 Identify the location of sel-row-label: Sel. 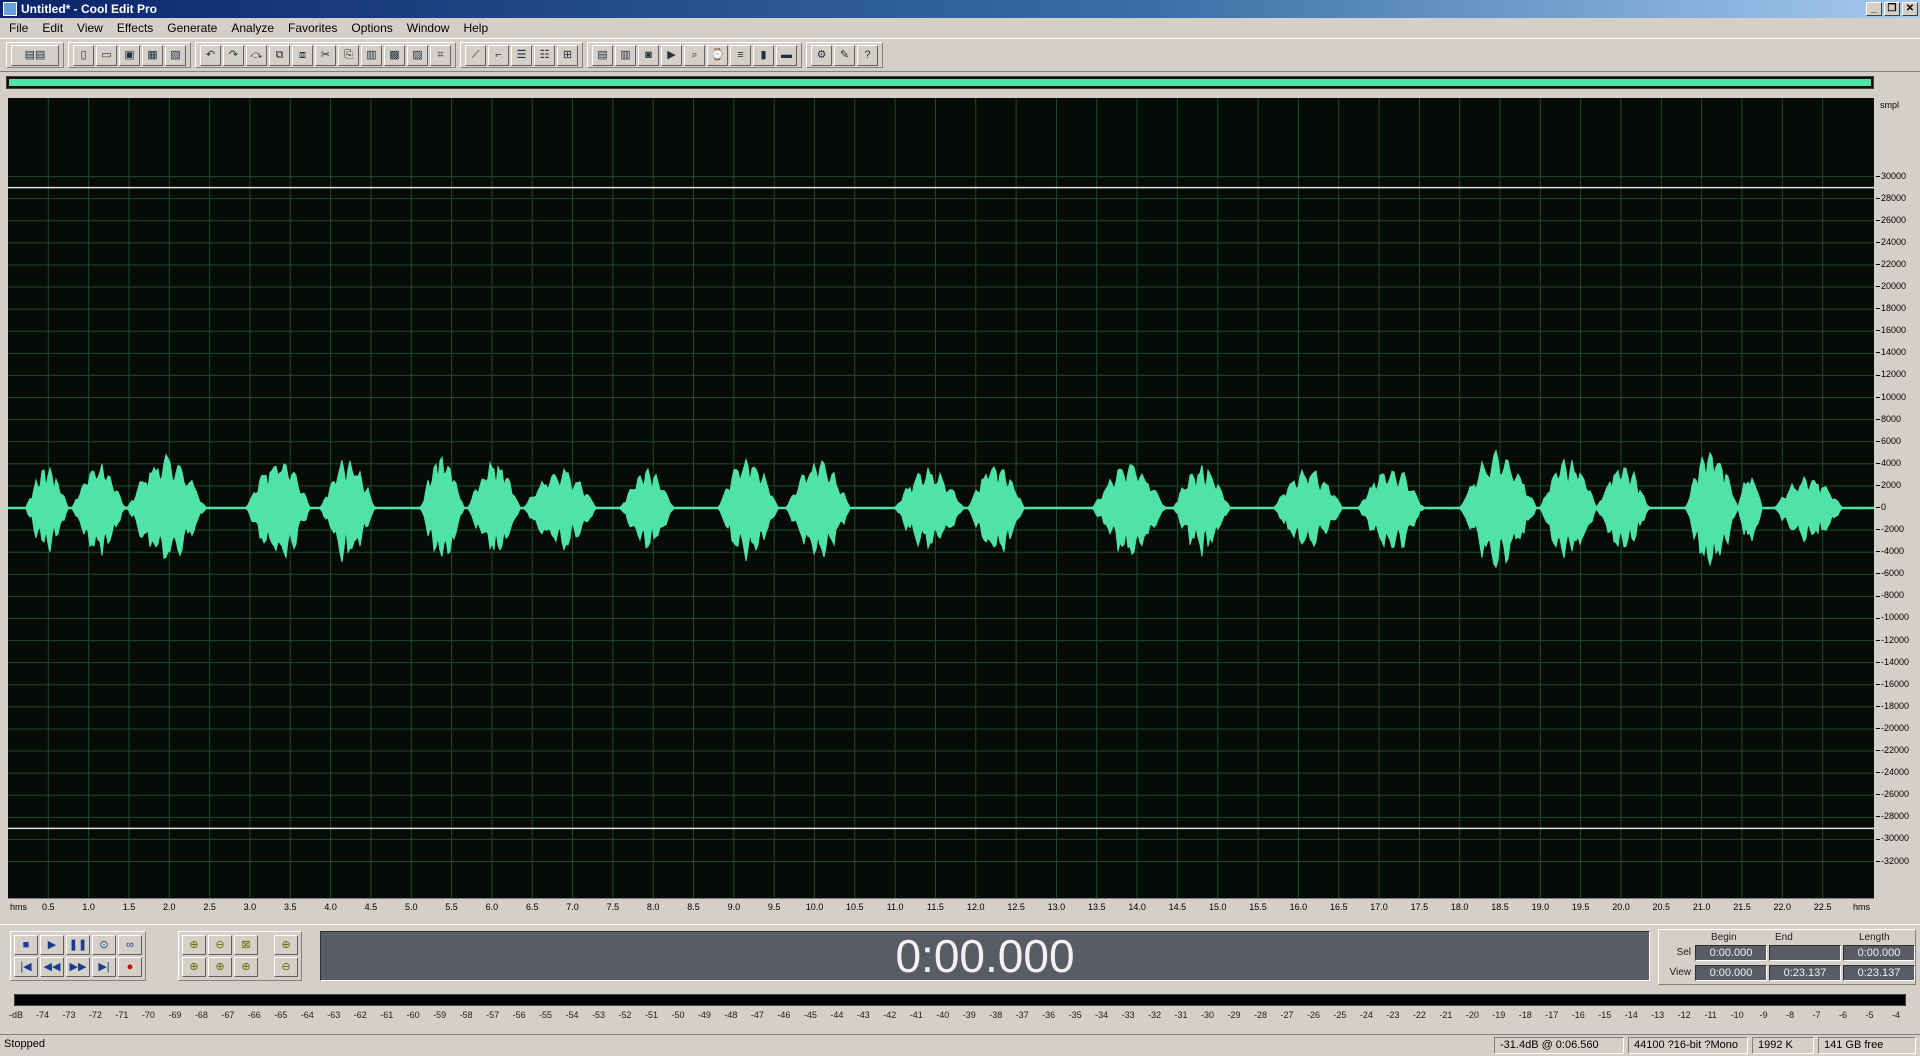
(1683, 952).